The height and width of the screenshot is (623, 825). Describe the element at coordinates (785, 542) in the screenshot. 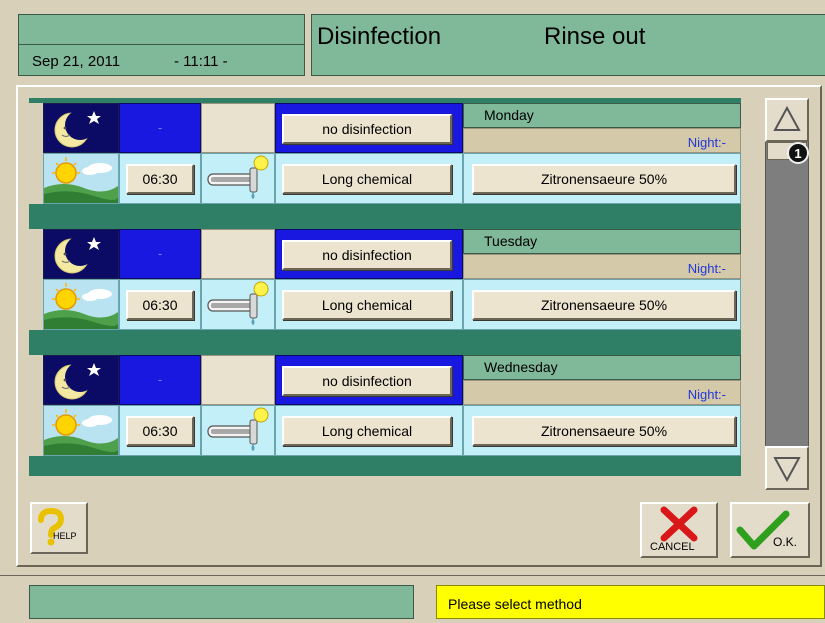

I see `ok-label: O.K.` at that location.